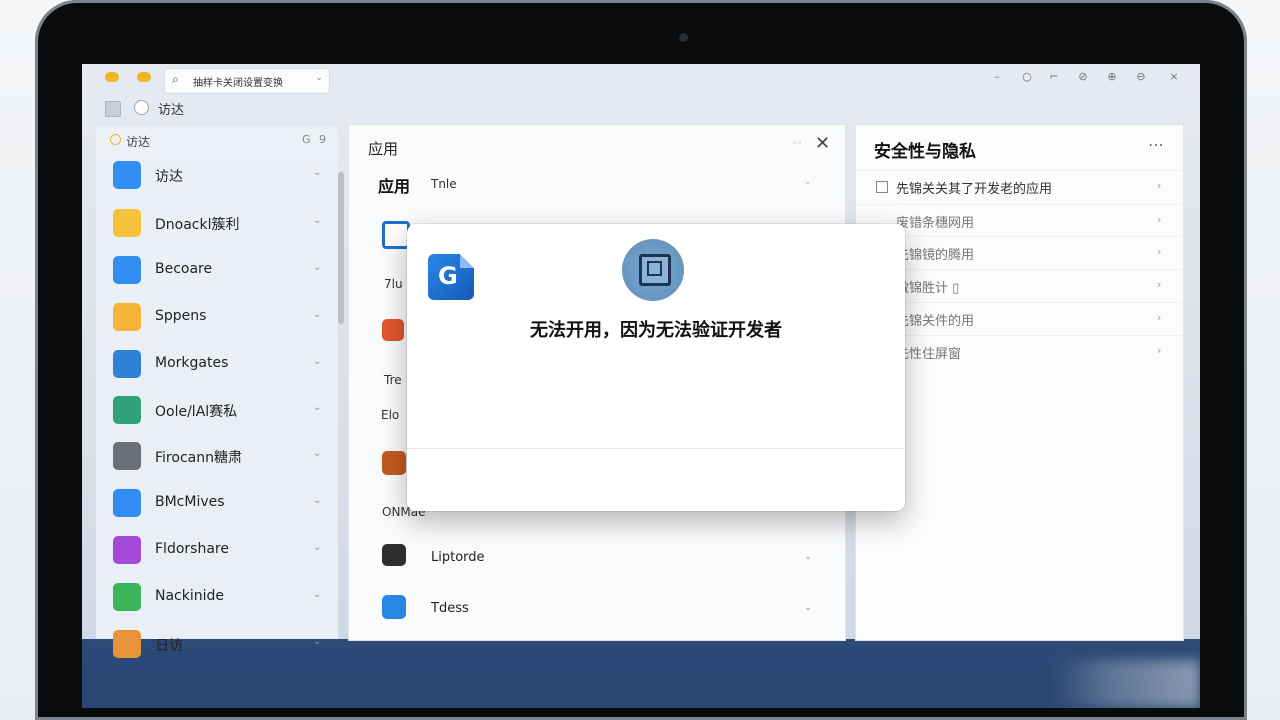 Image resolution: width=1280 pixels, height=720 pixels. What do you see at coordinates (341, 248) in the screenshot?
I see `sidebar-scrollbar` at bounding box center [341, 248].